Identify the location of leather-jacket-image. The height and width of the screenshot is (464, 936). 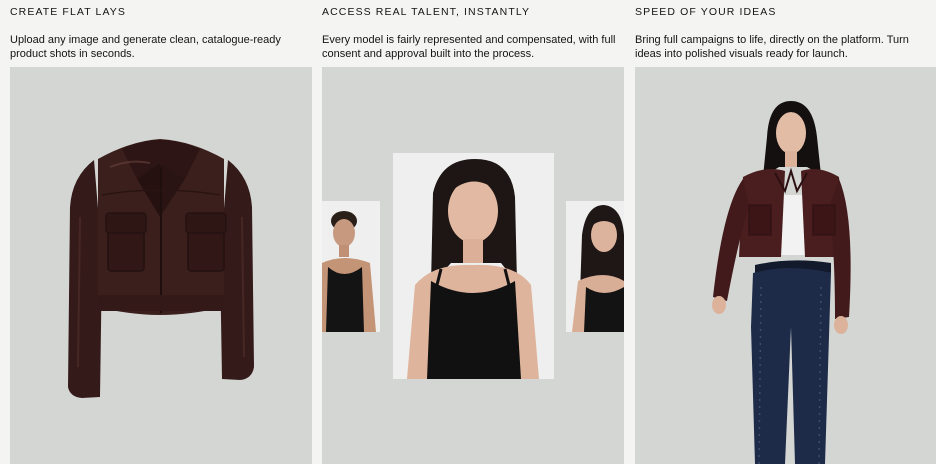
(161, 268).